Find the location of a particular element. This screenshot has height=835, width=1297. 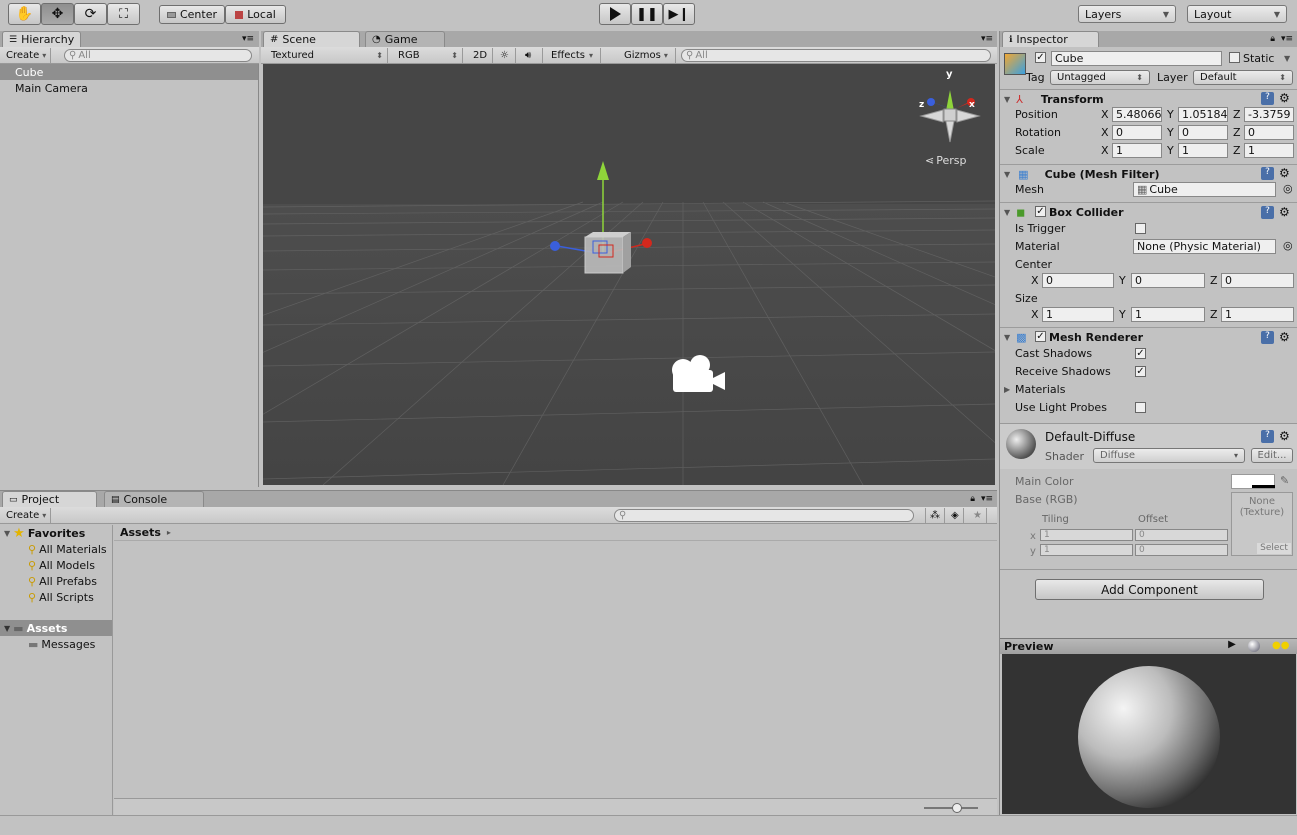

texture-select-button: Select is located at coordinates (1274, 548).